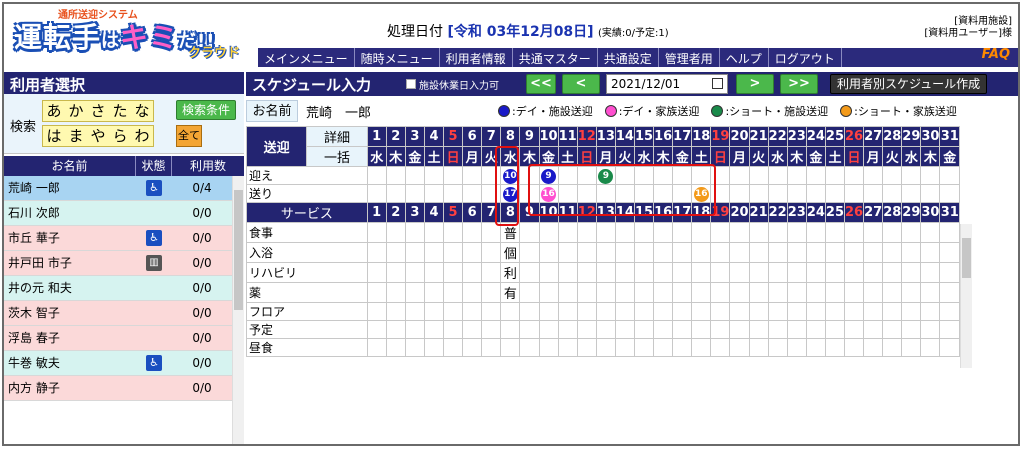 This screenshot has height=449, width=1024. I want to click on service-cell: 有, so click(510, 292).